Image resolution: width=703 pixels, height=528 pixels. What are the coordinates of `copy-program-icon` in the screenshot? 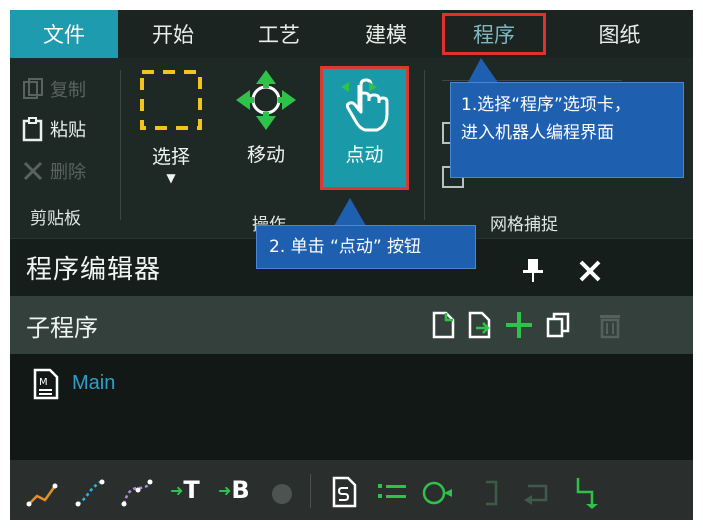 It's located at (559, 325).